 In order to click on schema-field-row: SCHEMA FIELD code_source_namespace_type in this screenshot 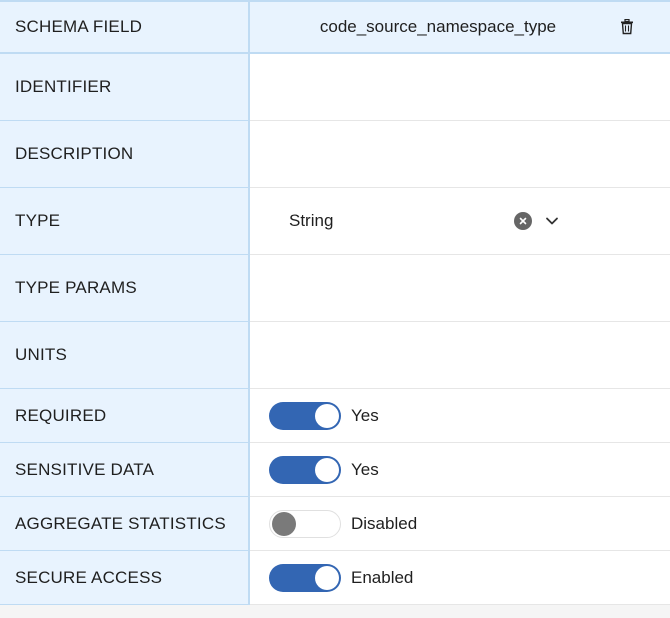, I will do `click(335, 28)`.